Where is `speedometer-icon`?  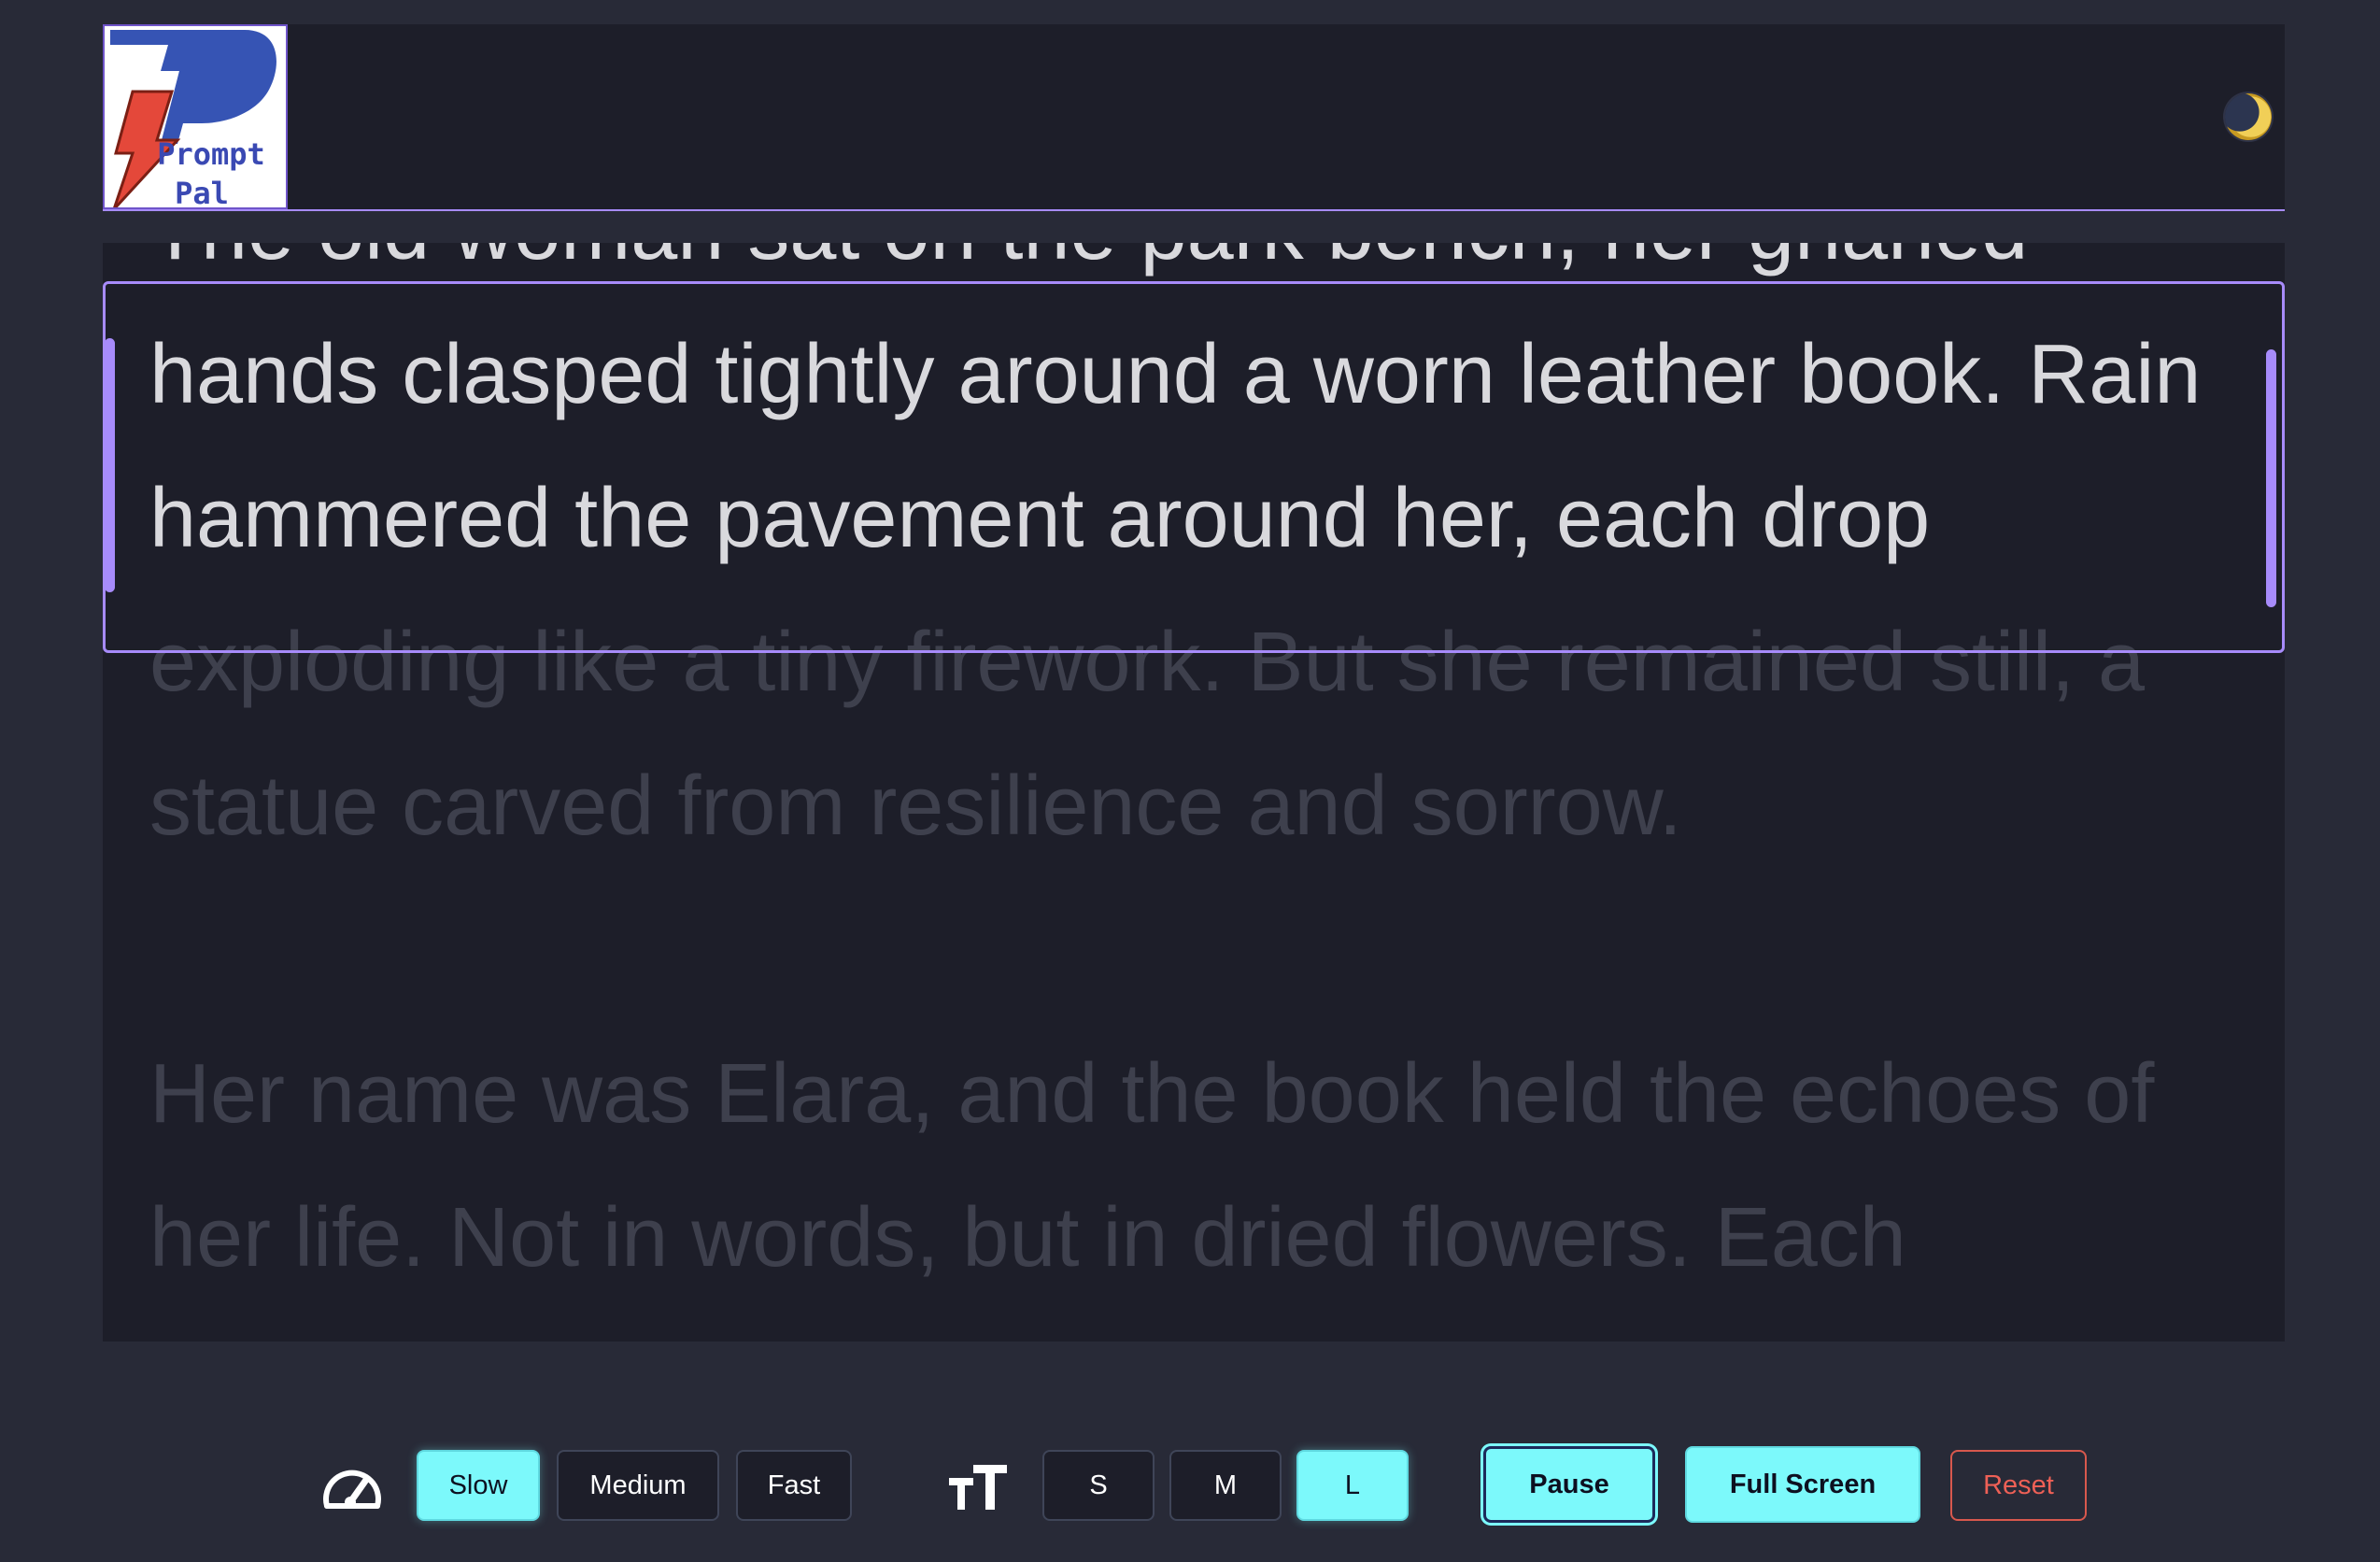
speedometer-icon is located at coordinates (352, 1489).